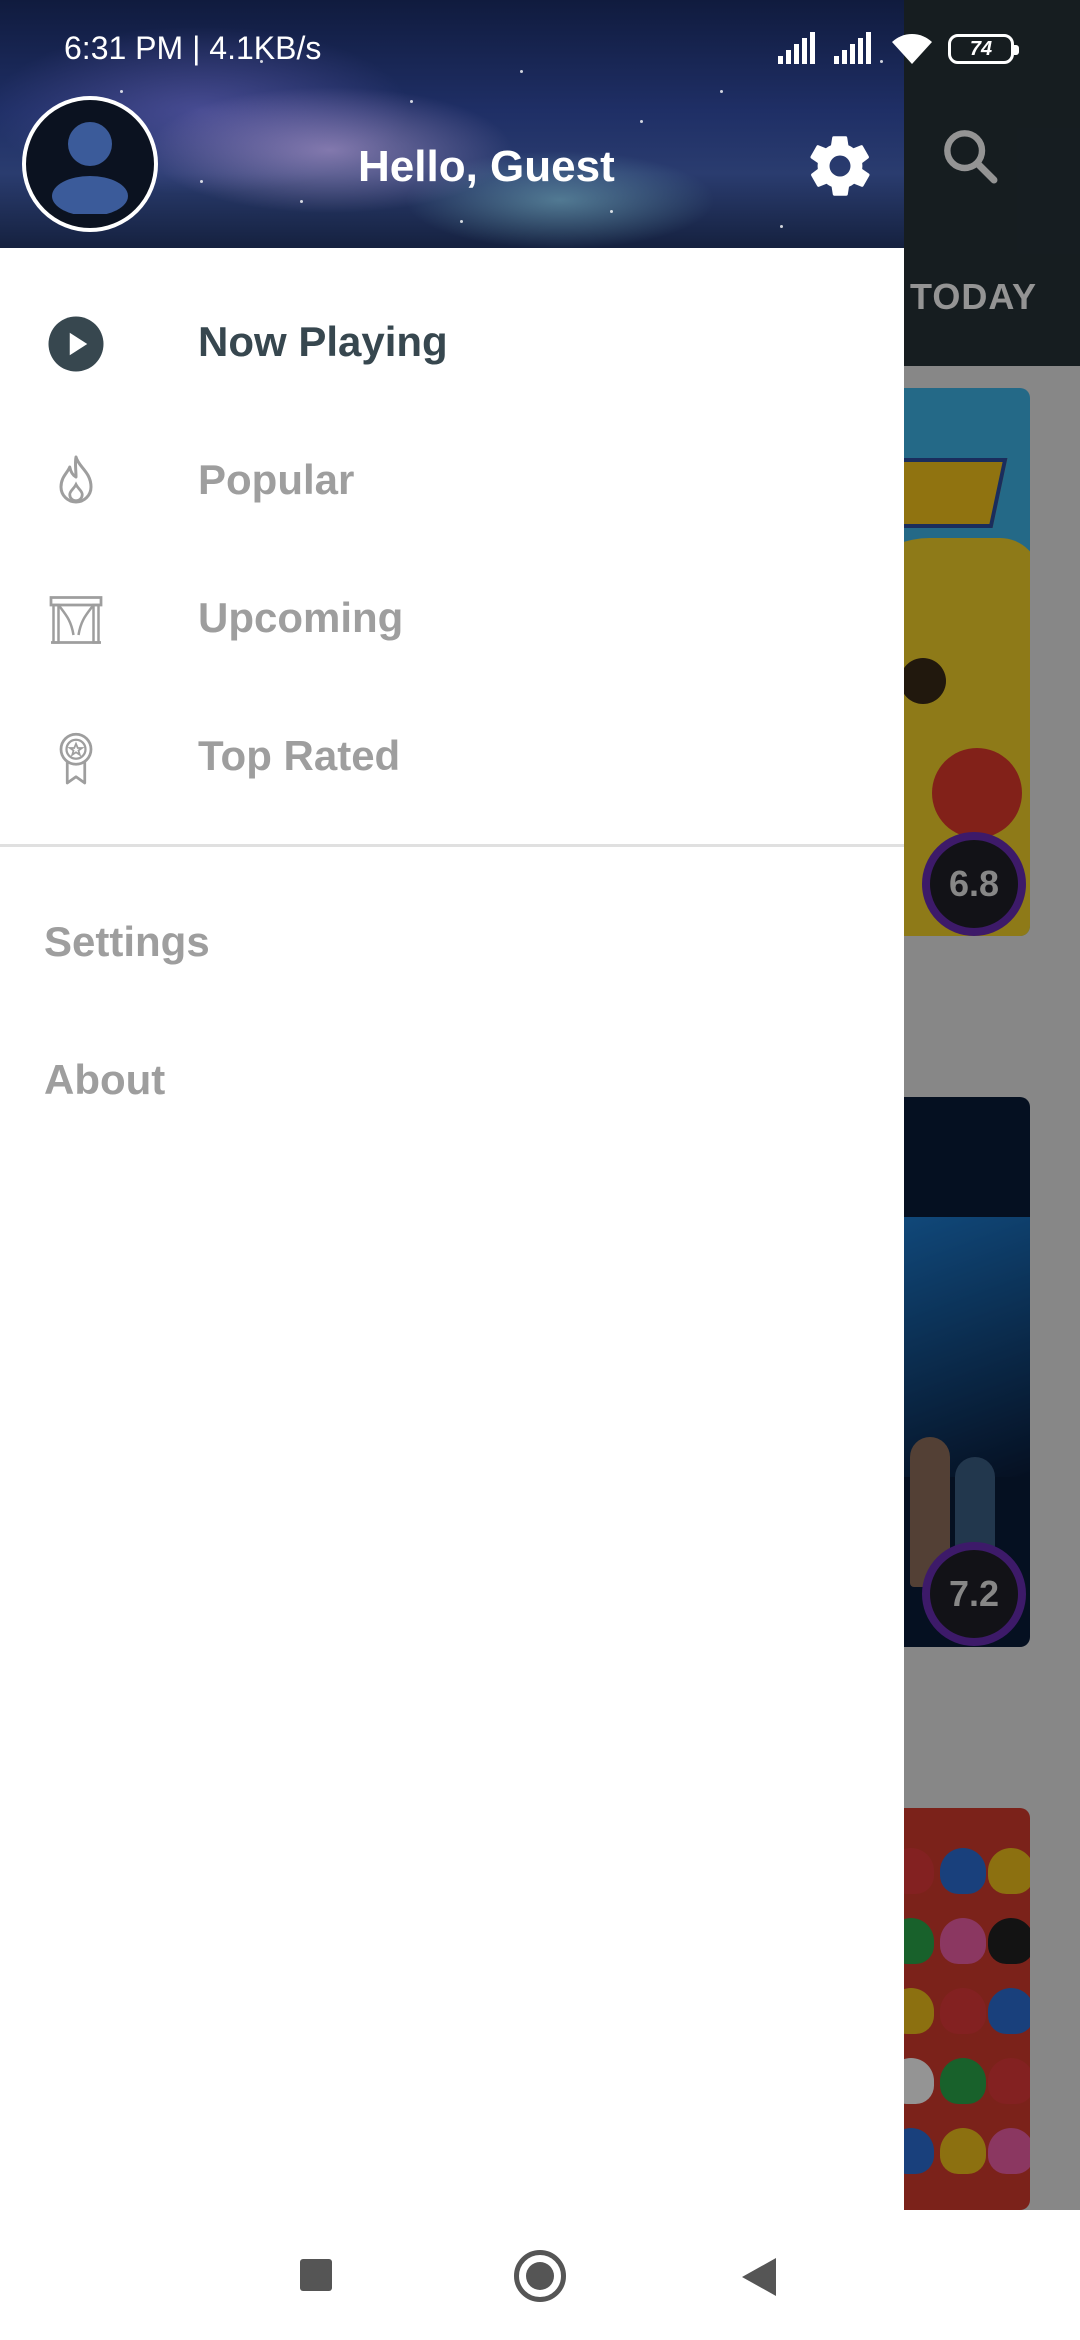 Image resolution: width=1080 pixels, height=2340 pixels. I want to click on menu-item-settings: Settings, so click(452, 938).